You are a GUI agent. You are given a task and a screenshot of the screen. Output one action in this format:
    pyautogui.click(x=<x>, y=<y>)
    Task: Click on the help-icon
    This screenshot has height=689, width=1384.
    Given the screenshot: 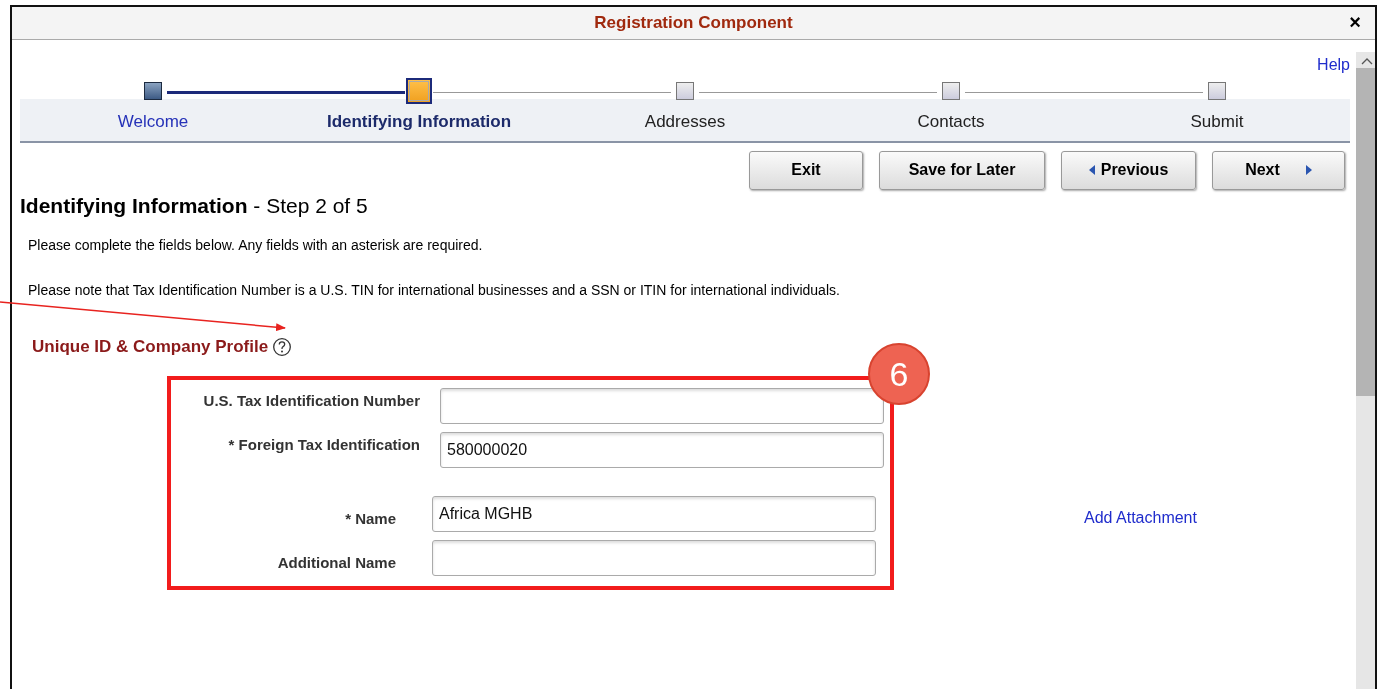 What is the action you would take?
    pyautogui.click(x=282, y=346)
    